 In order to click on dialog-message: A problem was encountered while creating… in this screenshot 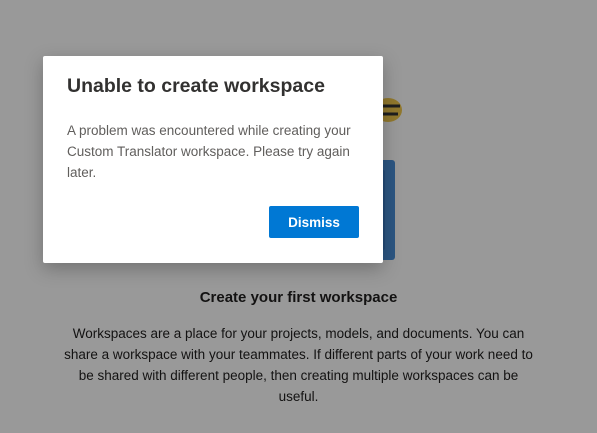, I will do `click(209, 151)`.